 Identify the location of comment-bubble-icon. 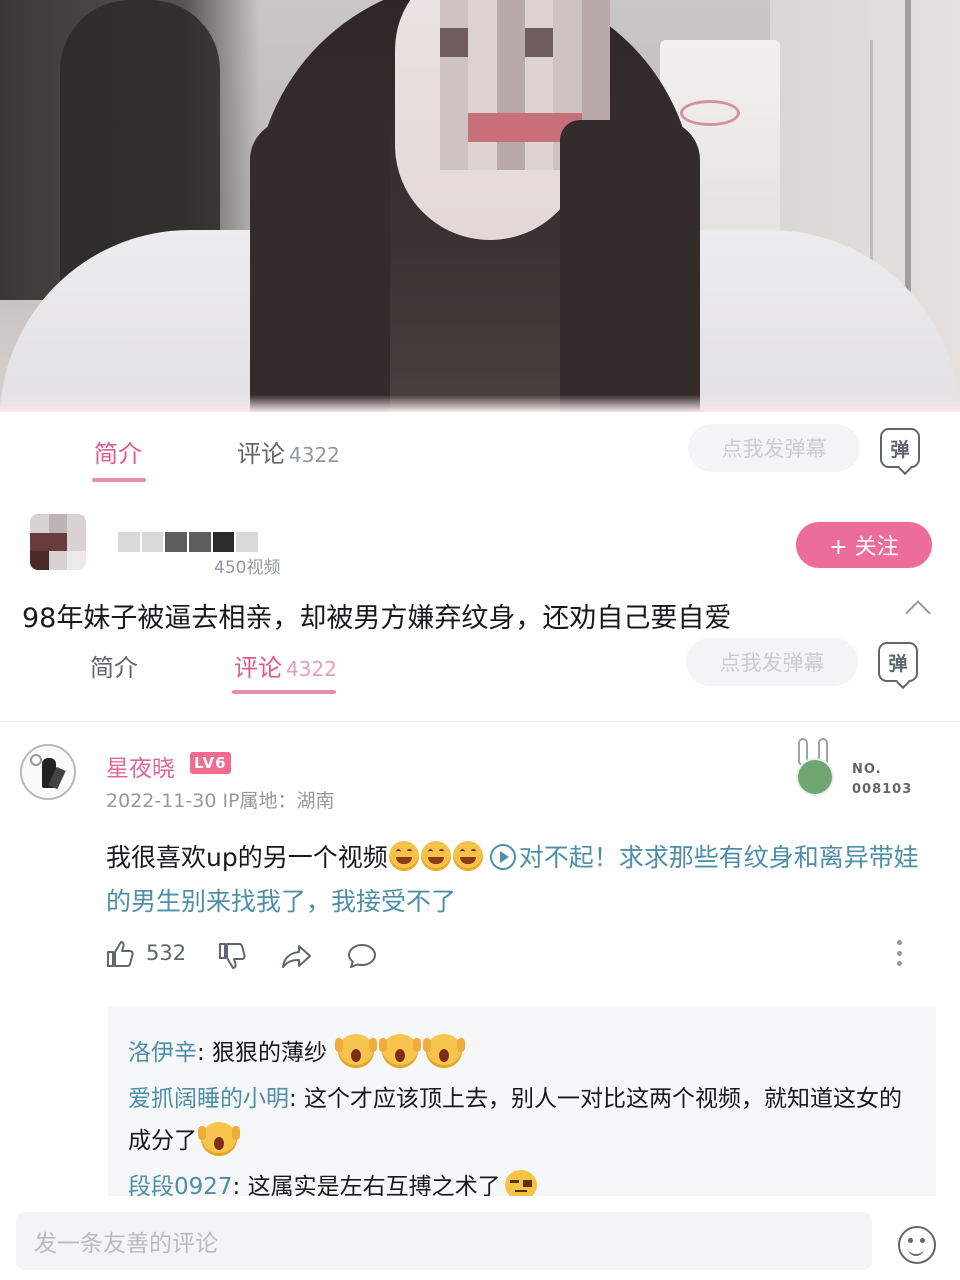
(362, 956).